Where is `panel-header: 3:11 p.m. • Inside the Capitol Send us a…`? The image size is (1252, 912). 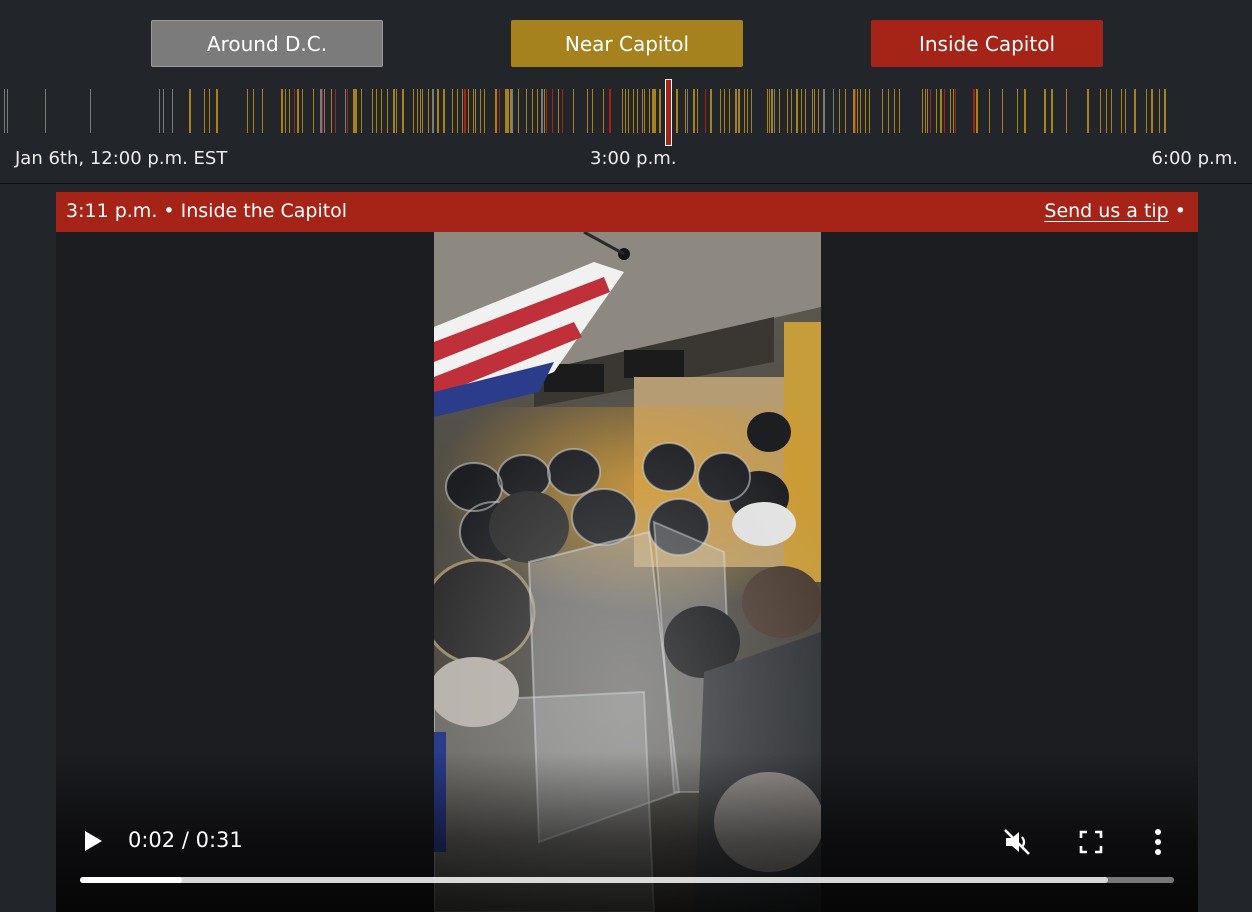 panel-header: 3:11 p.m. • Inside the Capitol Send us a… is located at coordinates (627, 212).